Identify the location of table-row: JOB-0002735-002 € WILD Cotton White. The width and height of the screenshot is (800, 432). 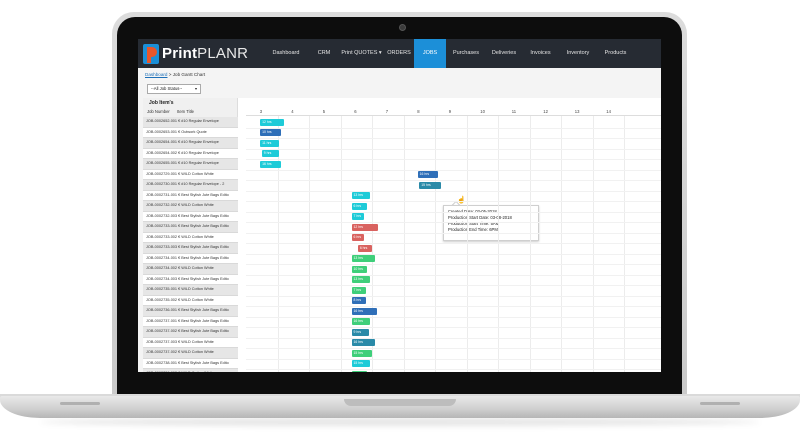
(190, 300).